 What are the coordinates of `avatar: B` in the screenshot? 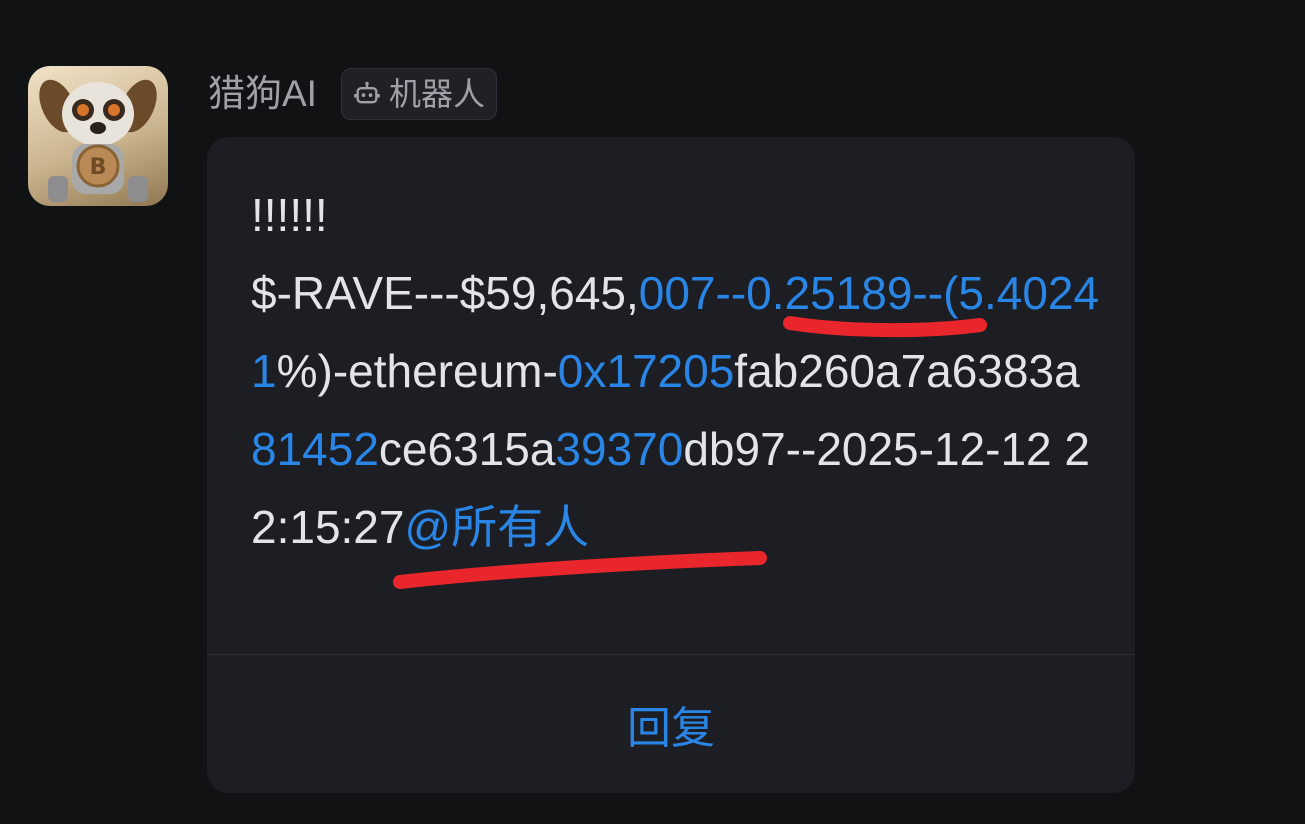 It's located at (98, 136).